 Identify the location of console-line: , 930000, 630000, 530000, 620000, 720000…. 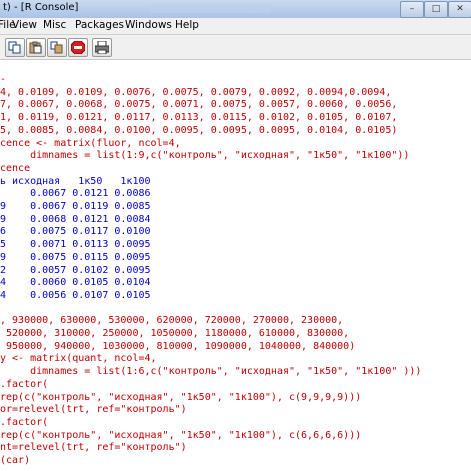
(172, 321).